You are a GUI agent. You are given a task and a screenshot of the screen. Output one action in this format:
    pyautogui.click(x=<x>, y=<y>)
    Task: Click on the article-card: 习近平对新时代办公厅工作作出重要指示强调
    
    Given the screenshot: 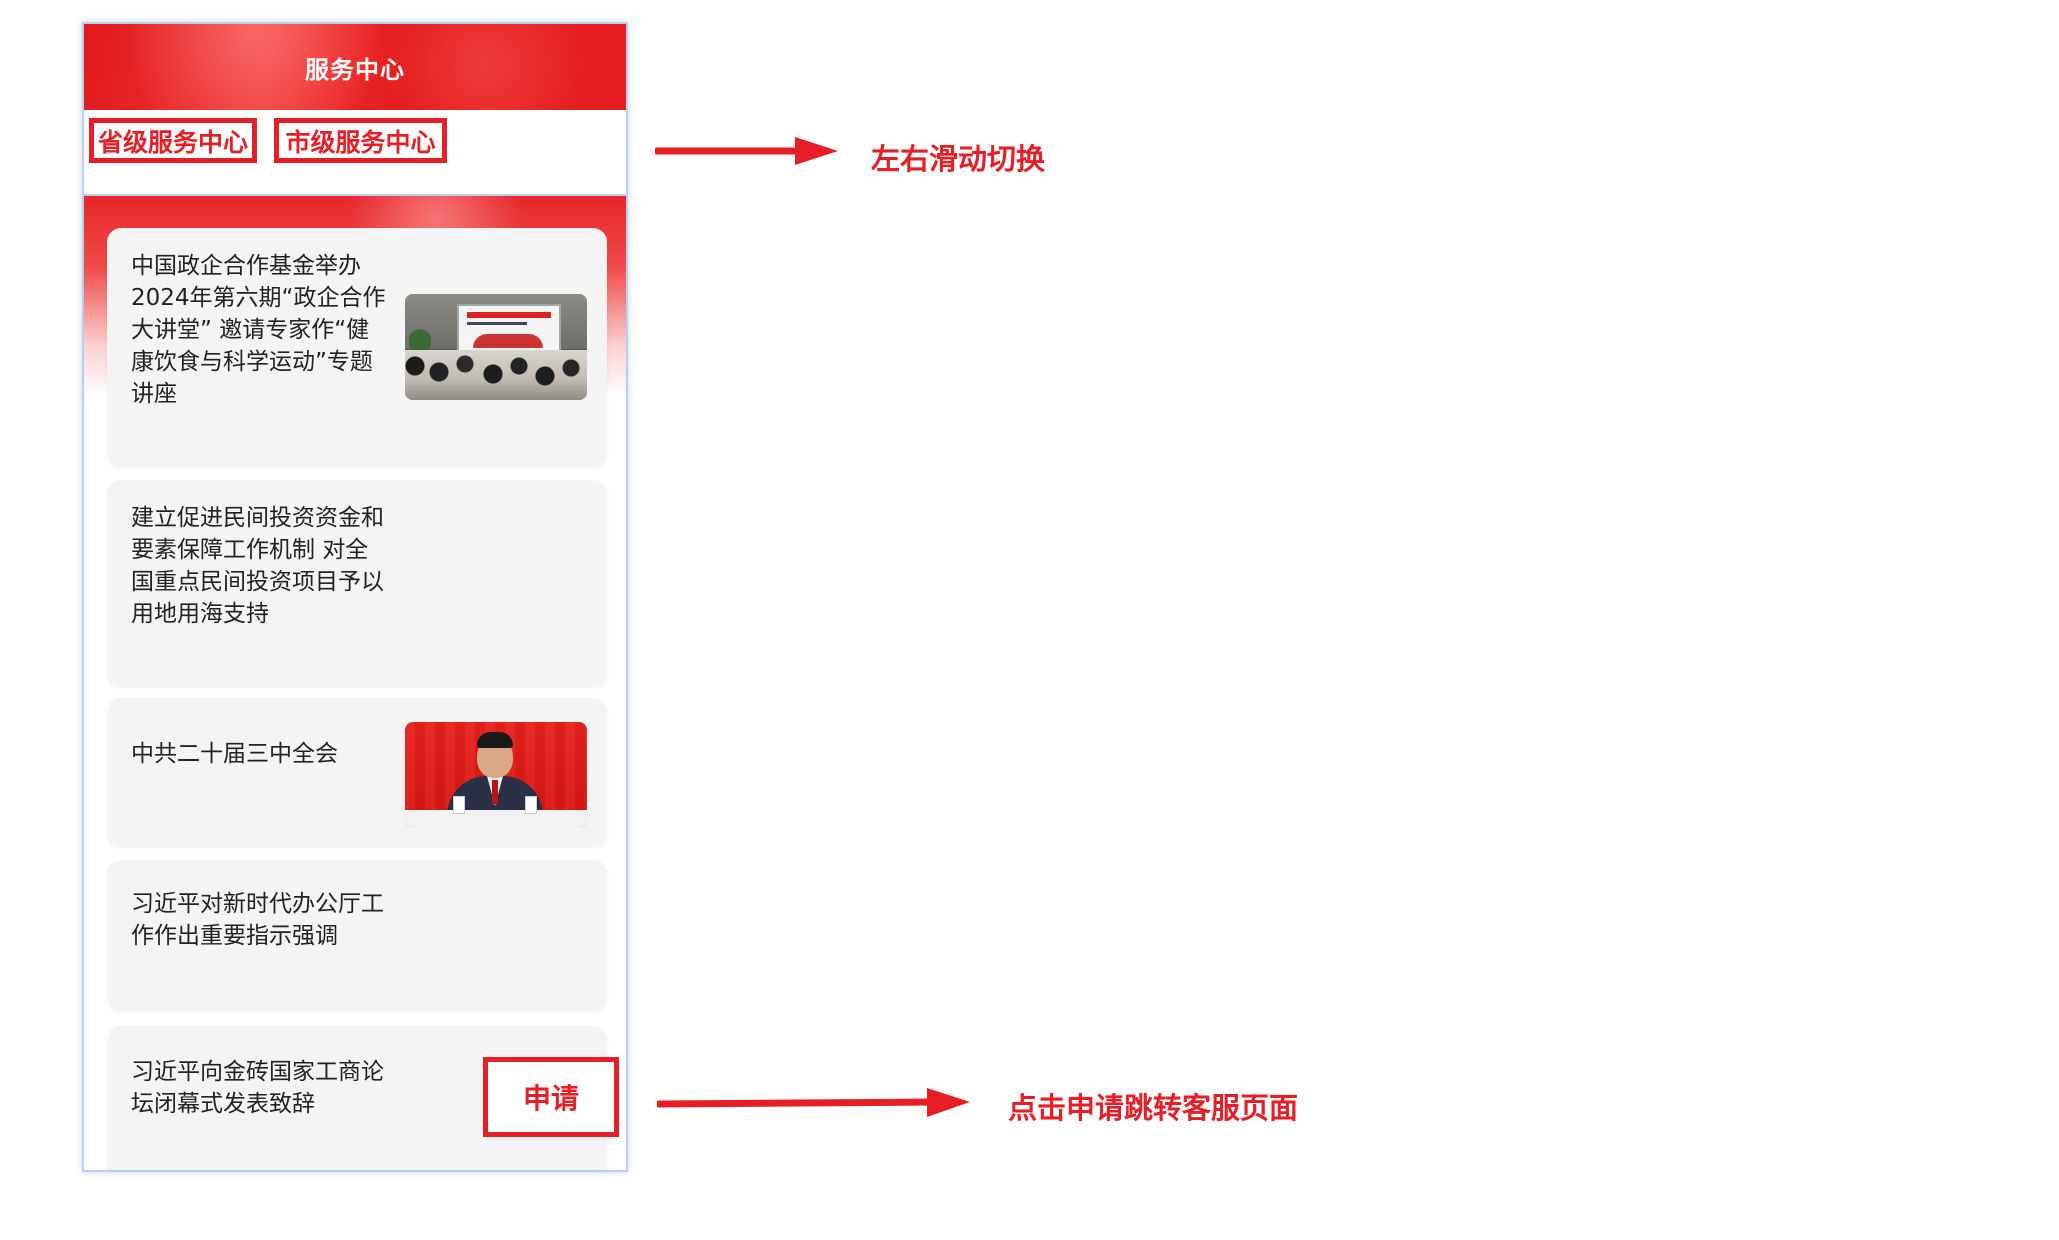 What is the action you would take?
    pyautogui.click(x=357, y=935)
    